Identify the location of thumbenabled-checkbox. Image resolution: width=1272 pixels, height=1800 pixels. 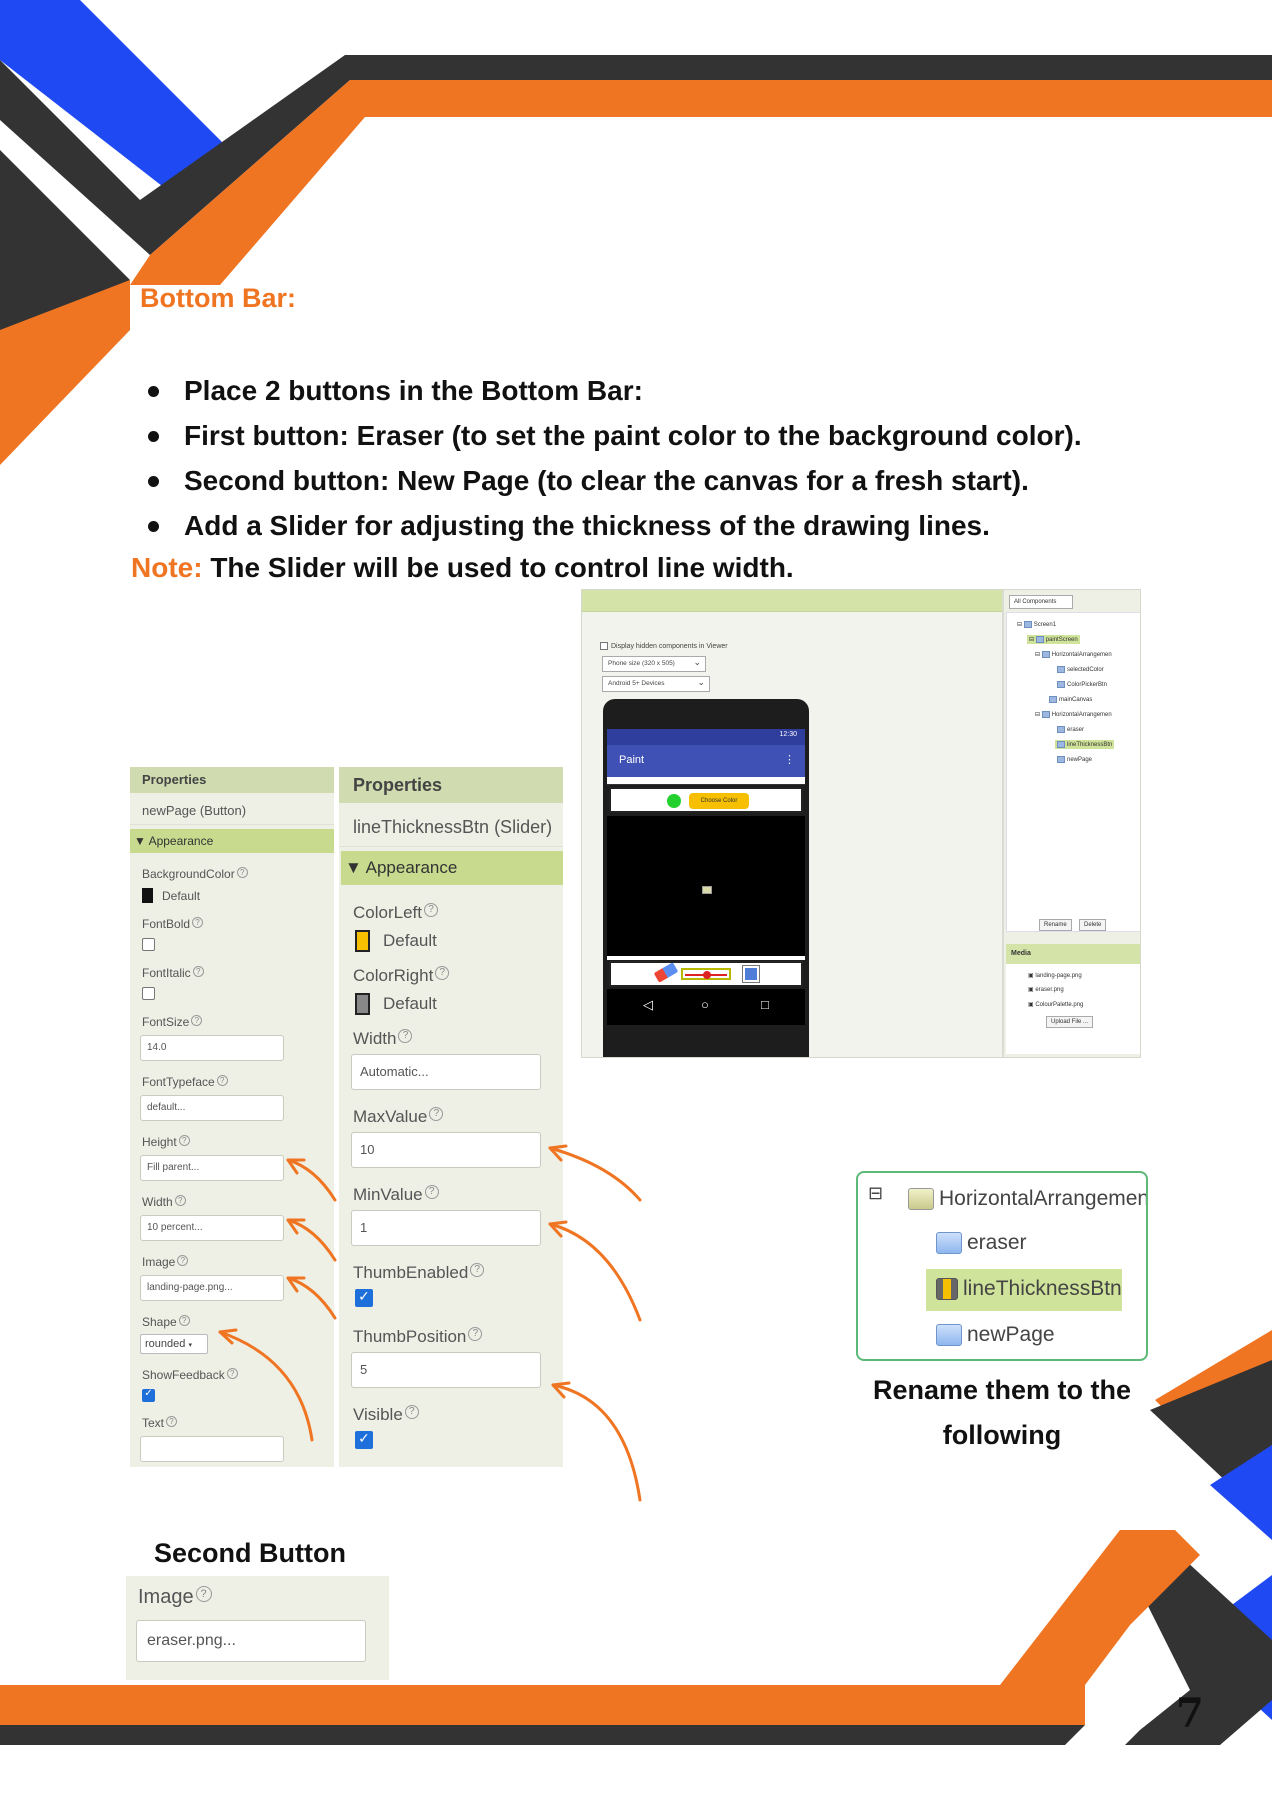
(364, 1297).